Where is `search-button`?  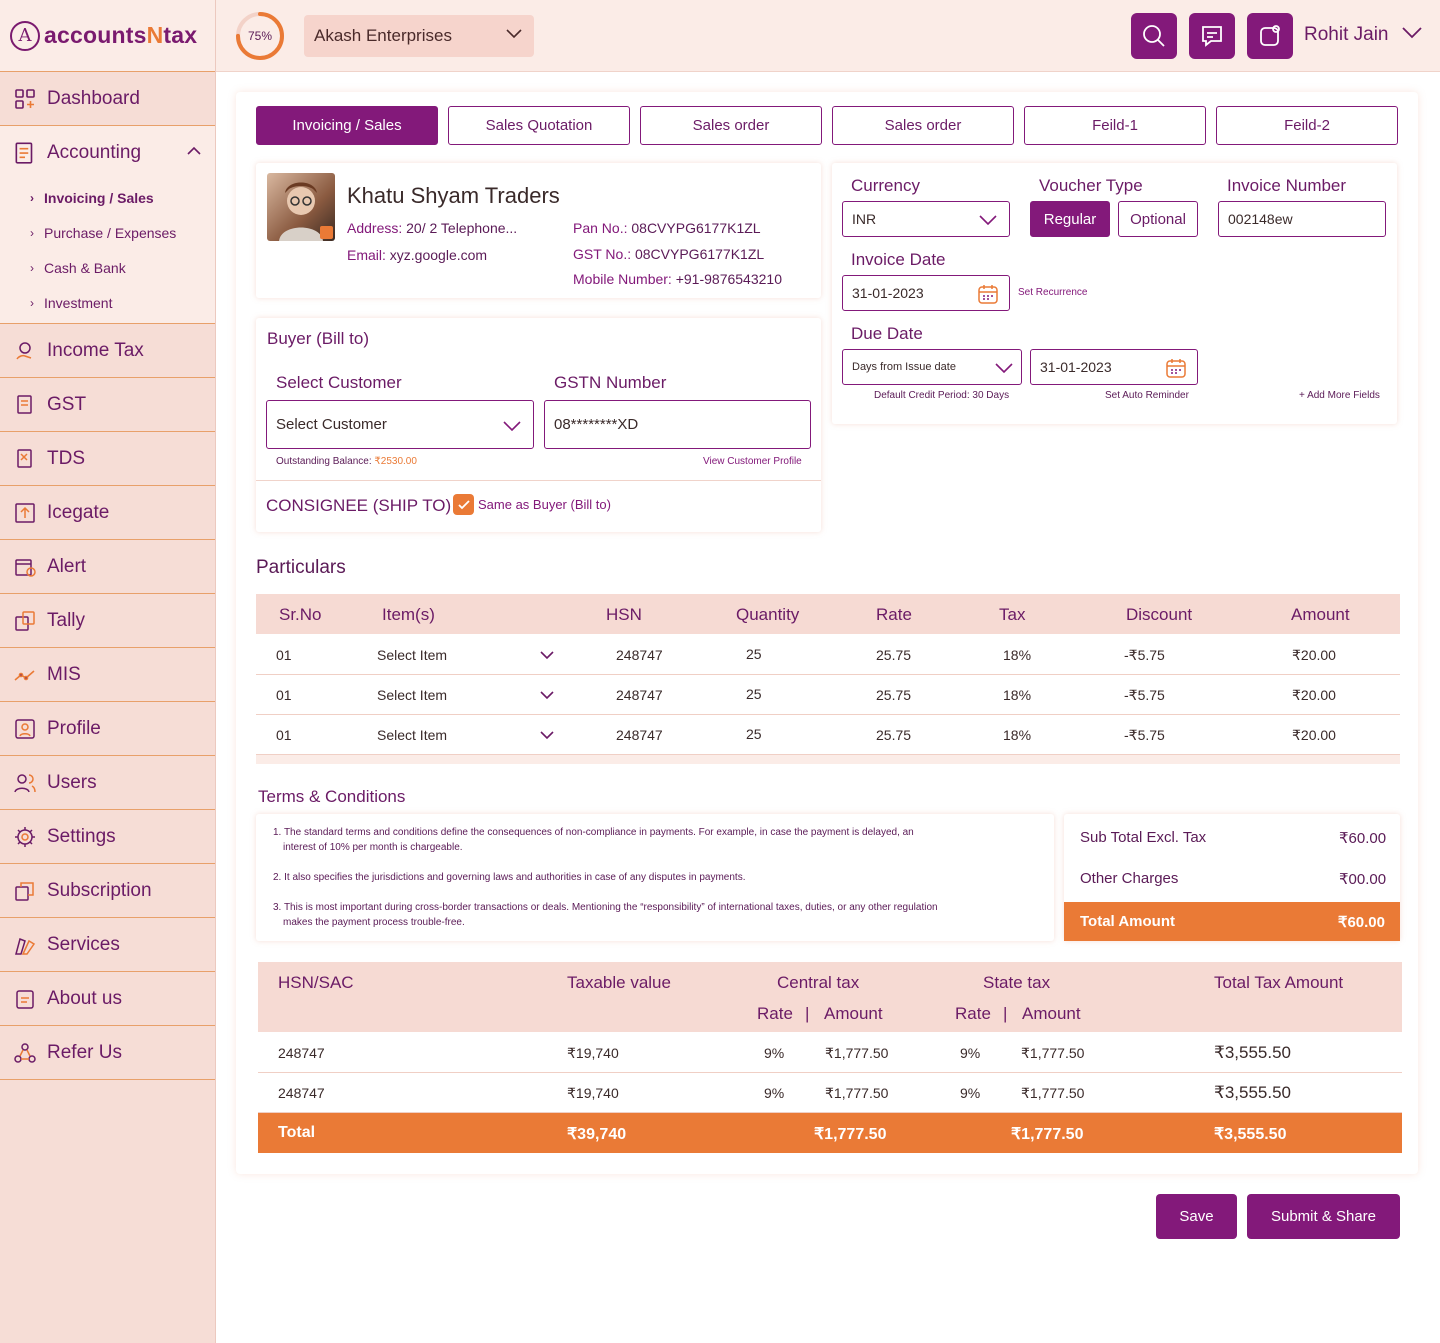
search-button is located at coordinates (1154, 36).